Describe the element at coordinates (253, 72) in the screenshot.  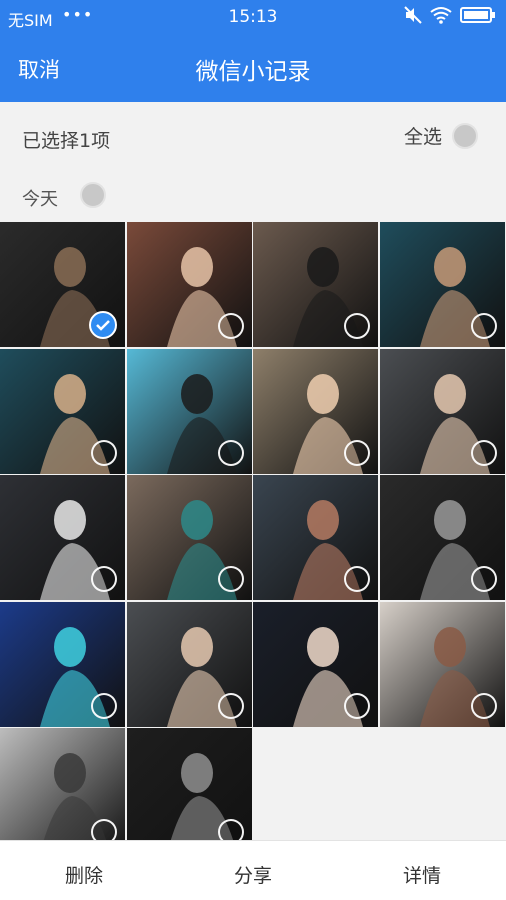
I see `page-title: 微信小记录` at that location.